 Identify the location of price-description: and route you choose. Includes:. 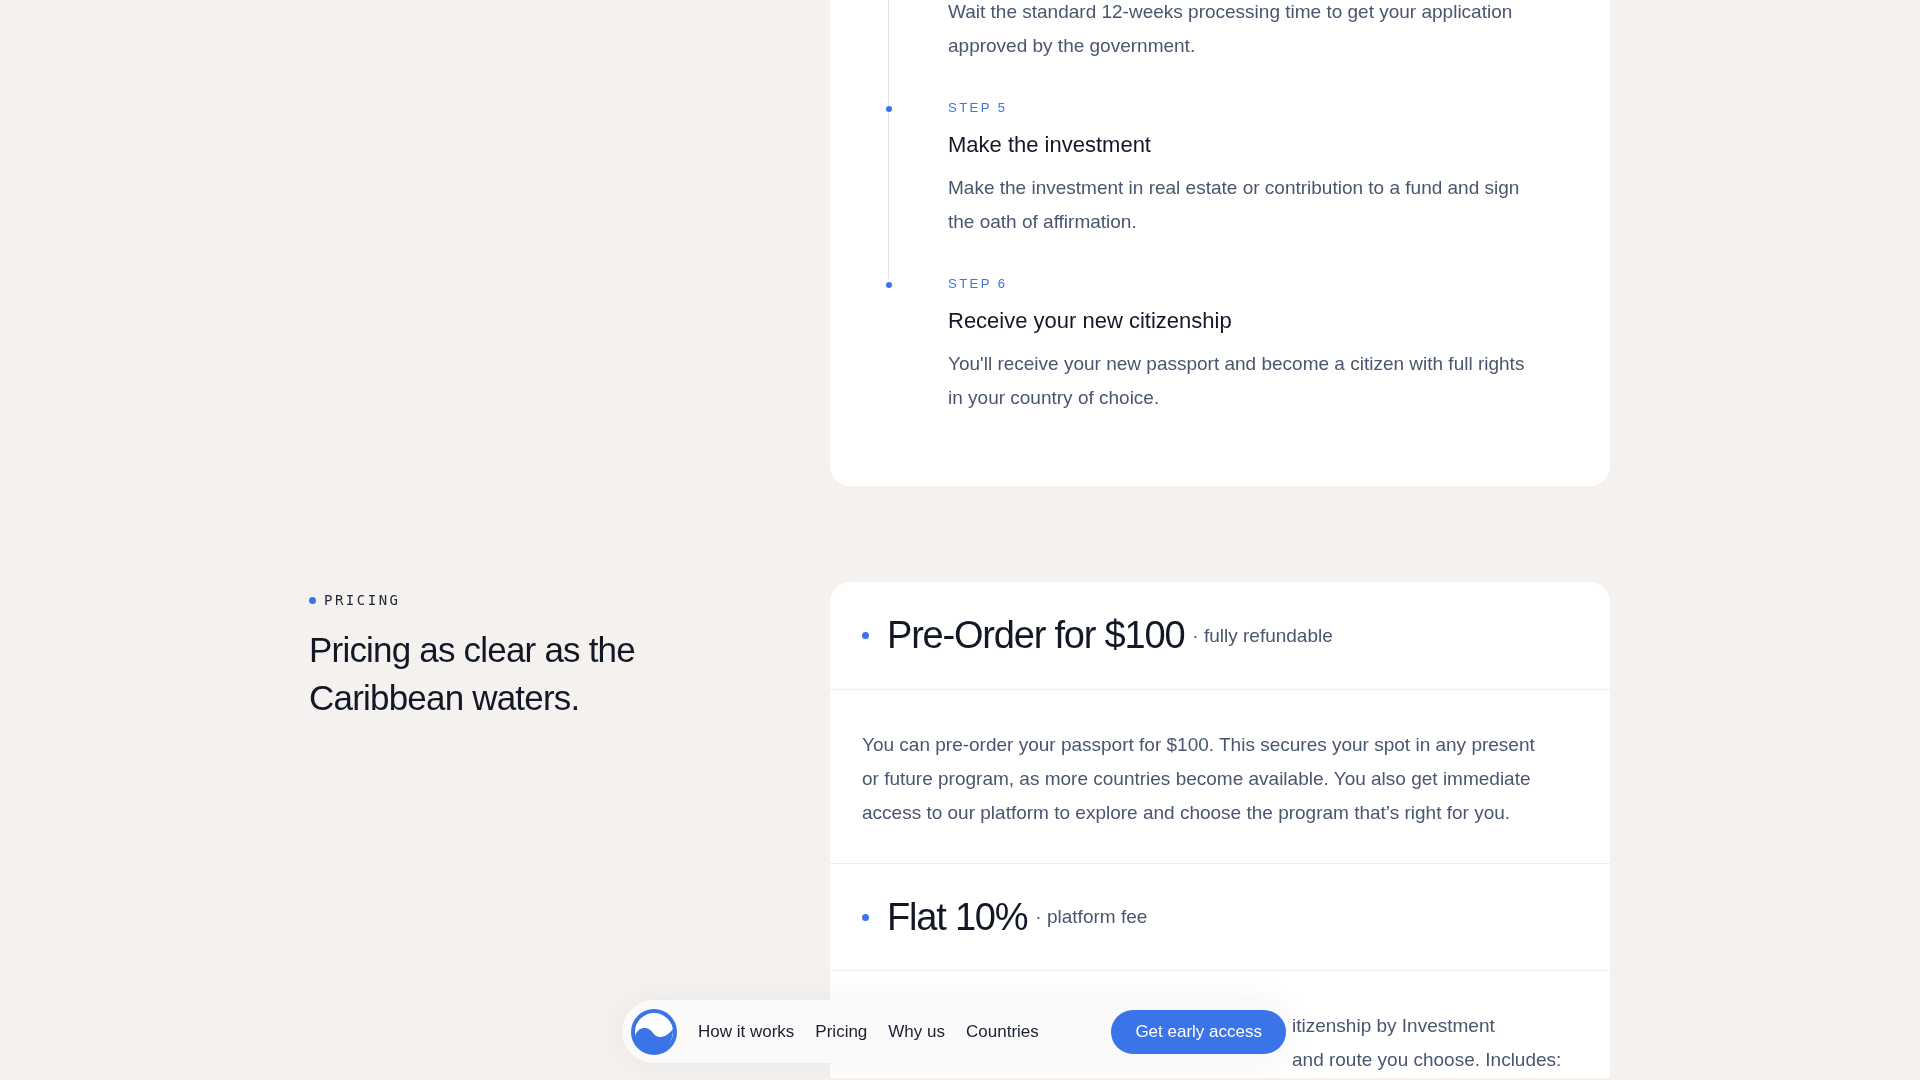
(1427, 1060).